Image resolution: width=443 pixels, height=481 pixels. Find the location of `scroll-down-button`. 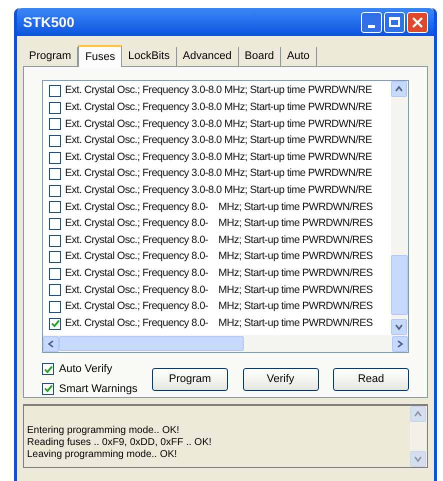

scroll-down-button is located at coordinates (399, 327).